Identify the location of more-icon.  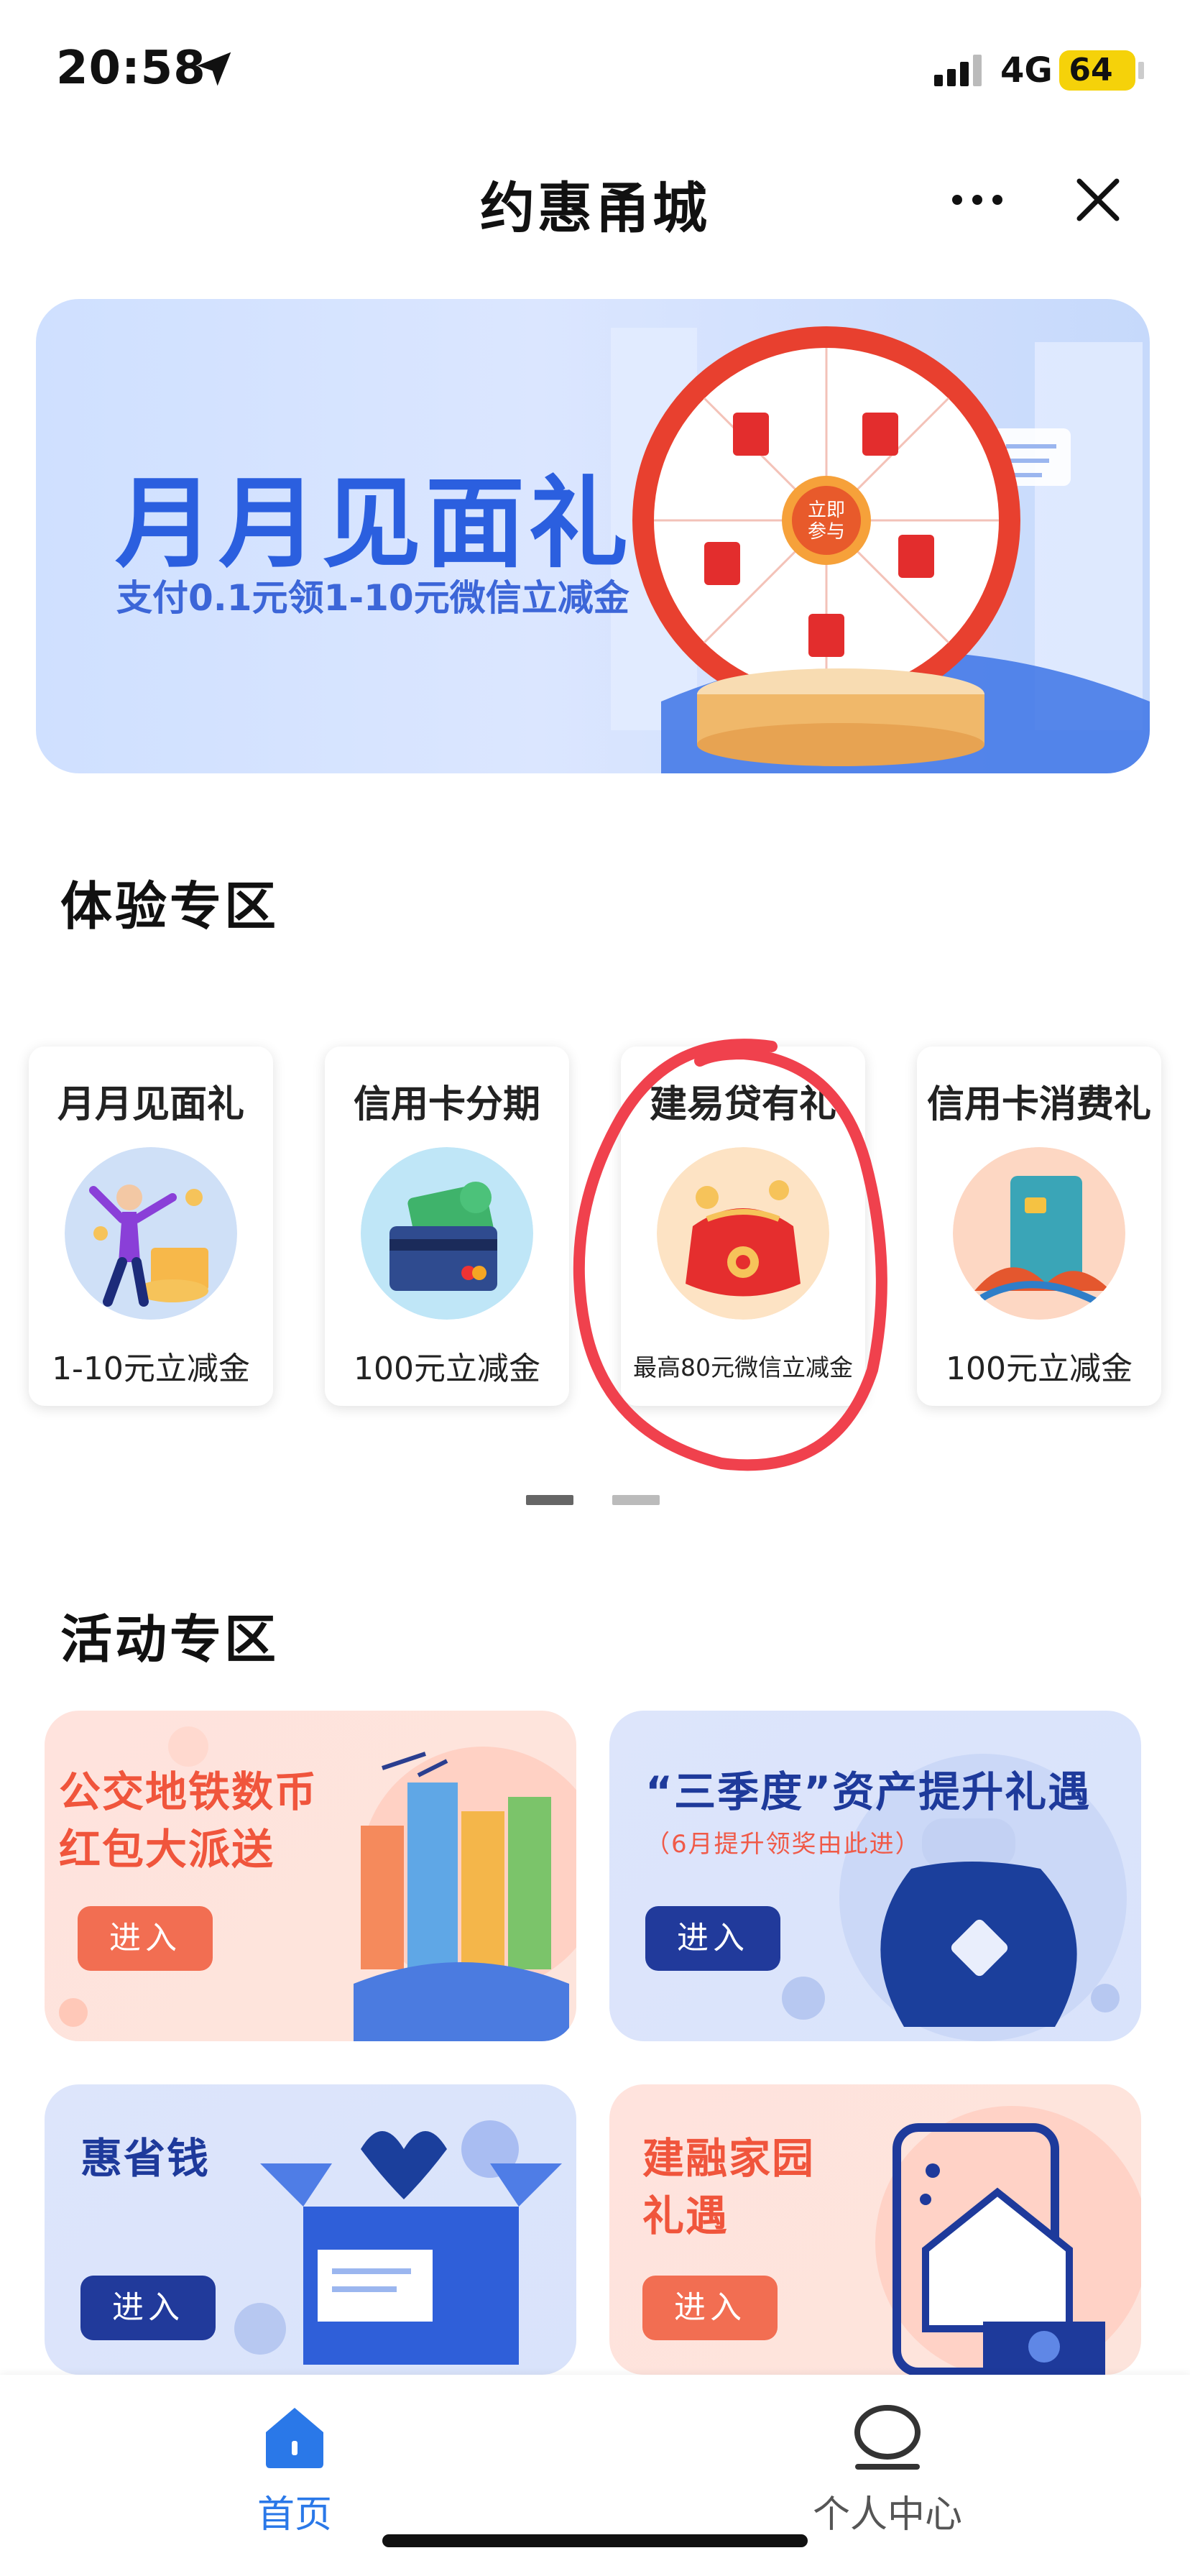
(977, 200).